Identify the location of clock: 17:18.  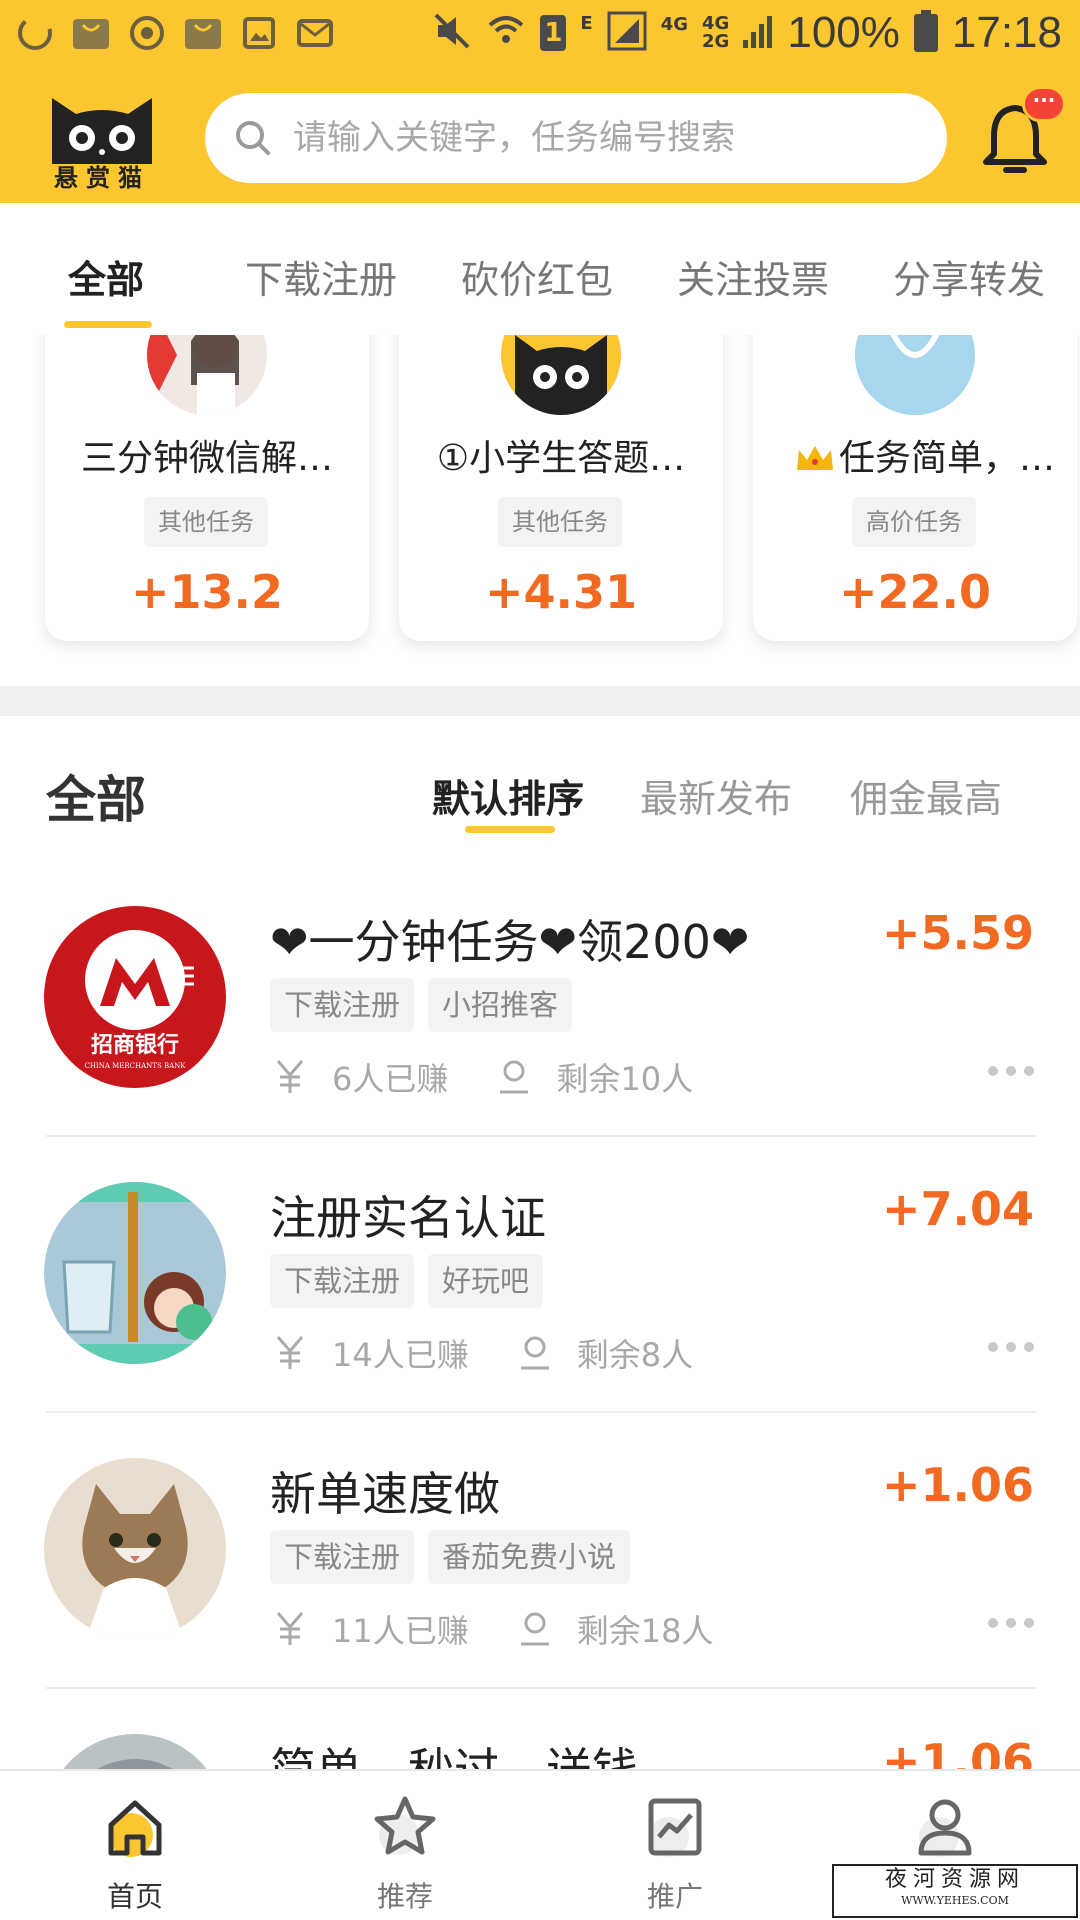
(1006, 32).